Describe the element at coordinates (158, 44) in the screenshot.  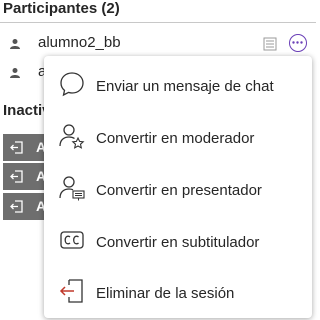
I see `participant-row: alumno2_bb` at that location.